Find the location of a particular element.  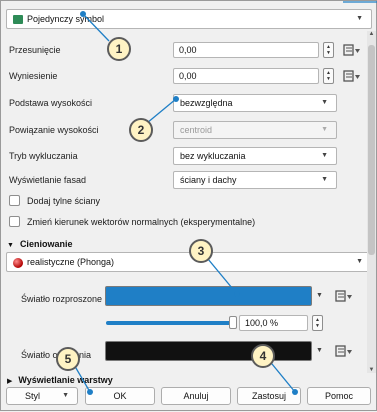

style-button-label: Styl is located at coordinates (33, 396).